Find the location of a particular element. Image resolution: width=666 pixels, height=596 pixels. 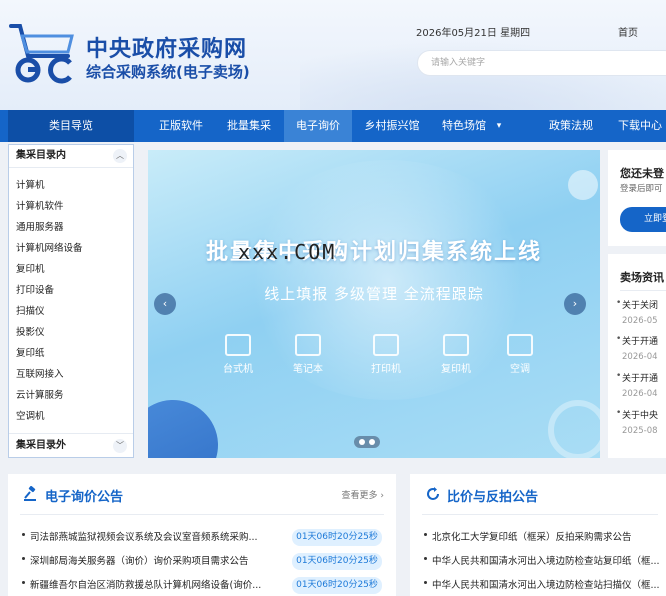

news-title: 卖场资讯 is located at coordinates (642, 277).